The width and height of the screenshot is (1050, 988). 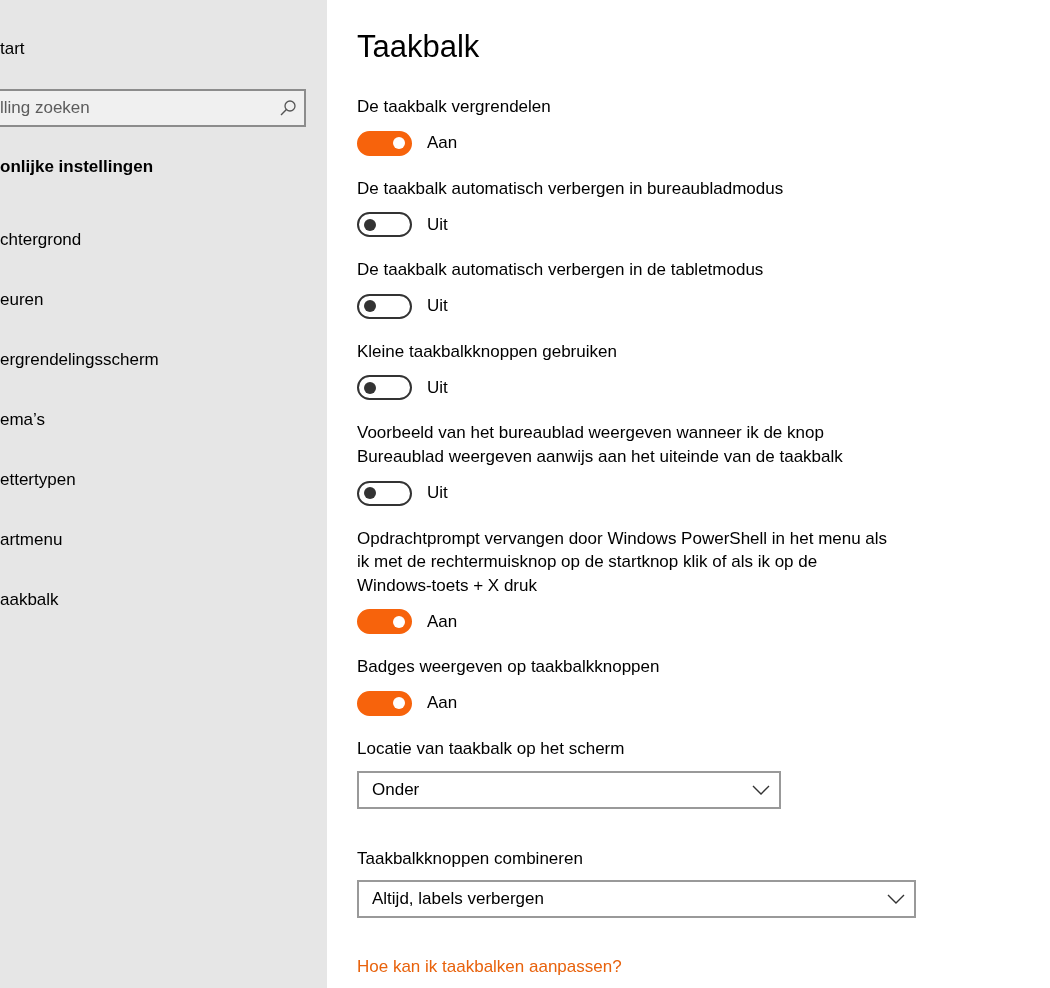 What do you see at coordinates (623, 562) in the screenshot?
I see `setting-label: Opdrachtprompt vervangen door Windows PowerShell in het menu als ik met de rechtermuisknop op de startknop klik of als ik op de Windows-toets + X druk` at bounding box center [623, 562].